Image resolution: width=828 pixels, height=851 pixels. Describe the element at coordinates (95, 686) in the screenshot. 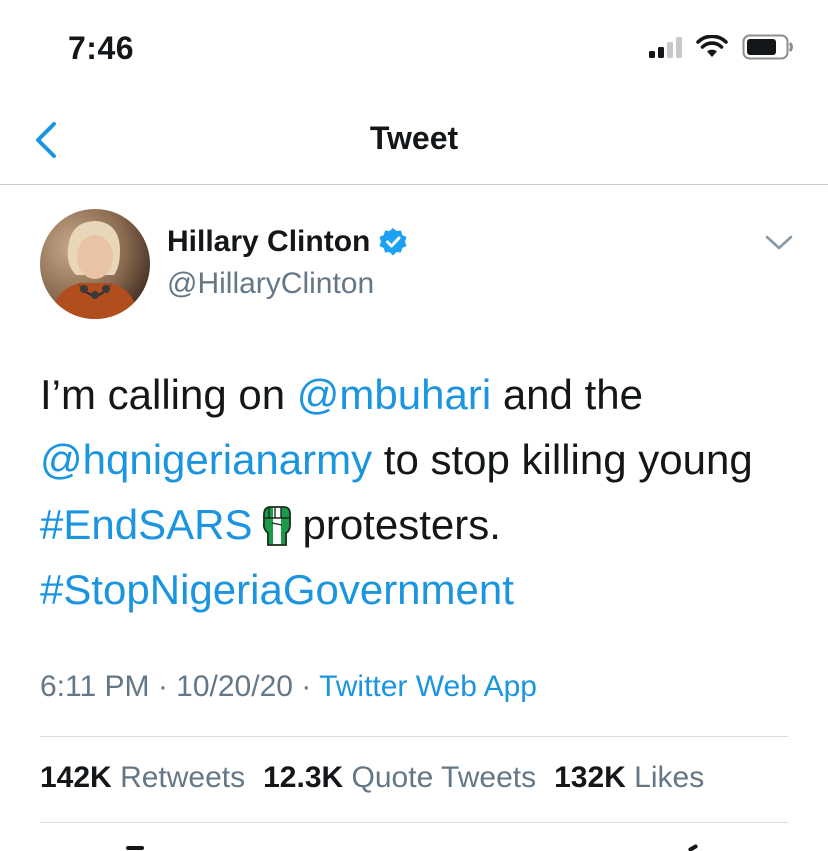

I see `tweet-time: 6:11 PM` at that location.